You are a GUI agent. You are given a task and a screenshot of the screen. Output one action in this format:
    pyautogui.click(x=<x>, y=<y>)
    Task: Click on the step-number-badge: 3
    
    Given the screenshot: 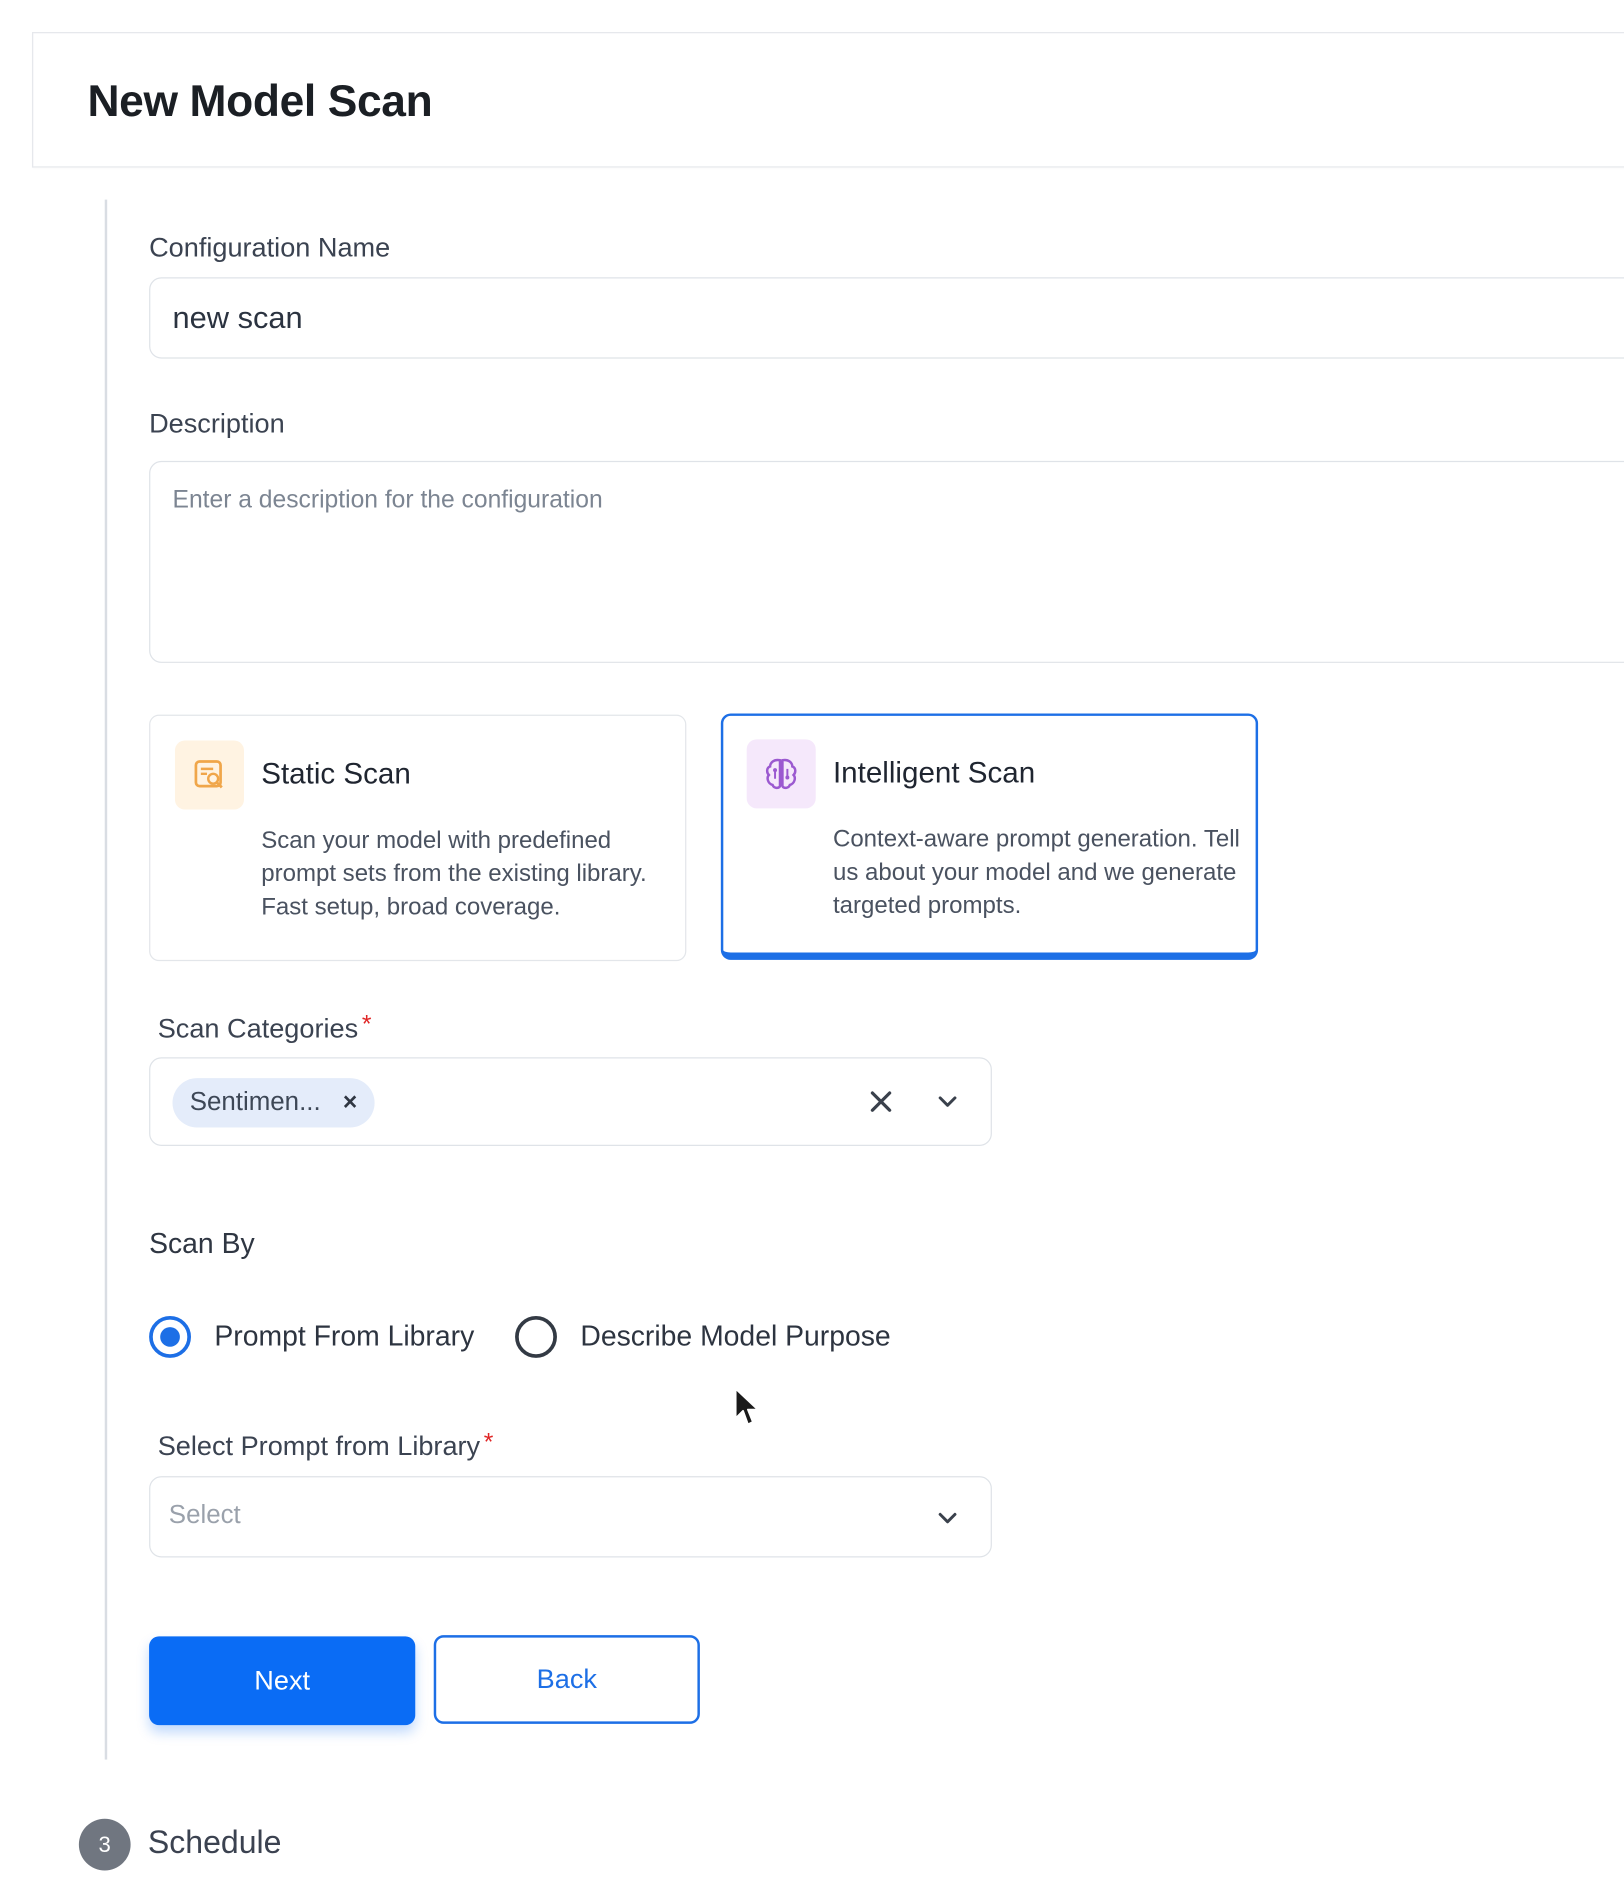 What is the action you would take?
    pyautogui.click(x=104, y=1844)
    